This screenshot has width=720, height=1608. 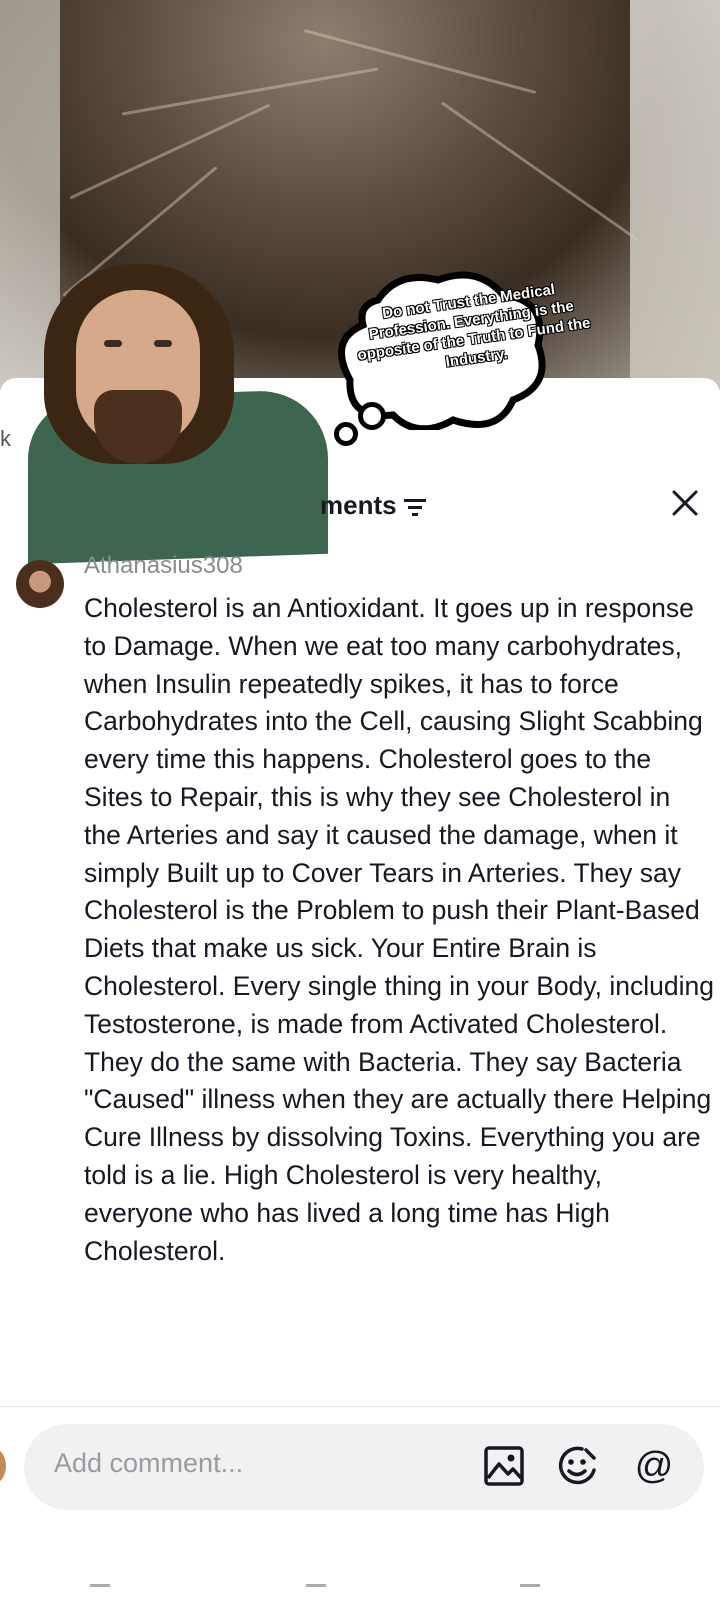 I want to click on close-icon, so click(x=685, y=503).